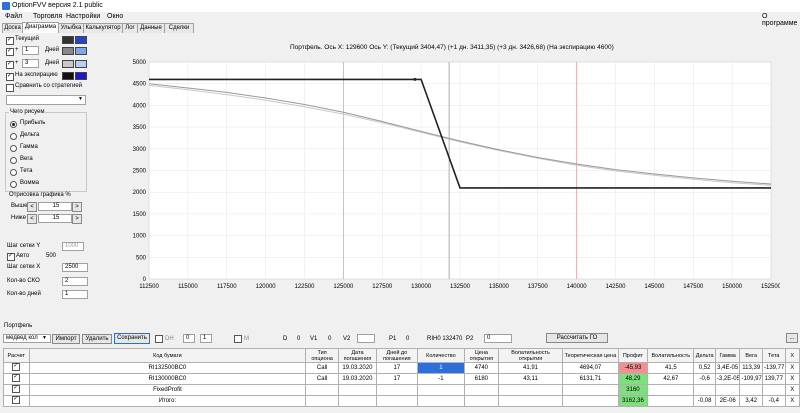  What do you see at coordinates (530, 368) in the screenshot?
I see `open-vol-cell: 41,91` at bounding box center [530, 368].